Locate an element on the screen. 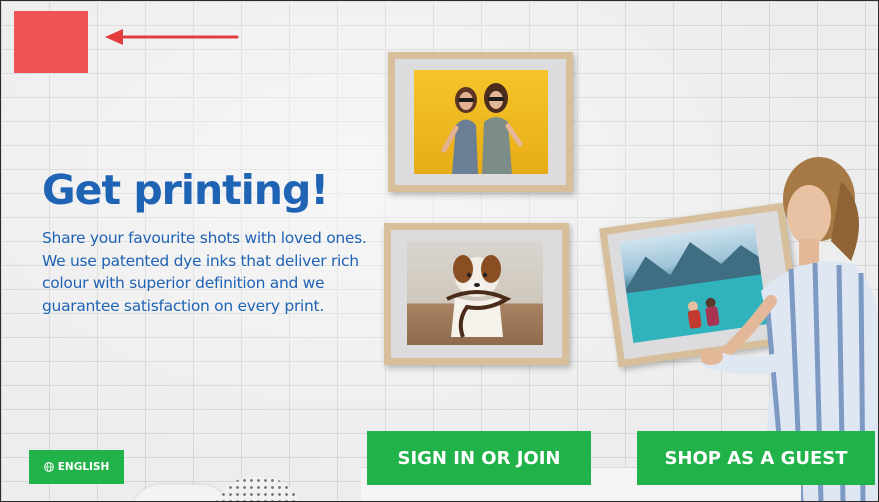 The width and height of the screenshot is (879, 502). language-button: ENGLISH is located at coordinates (76, 467).